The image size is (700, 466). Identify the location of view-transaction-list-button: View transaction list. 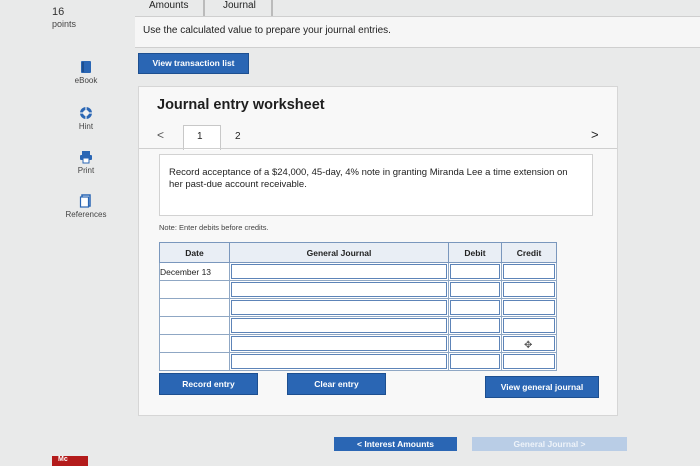
(193, 63).